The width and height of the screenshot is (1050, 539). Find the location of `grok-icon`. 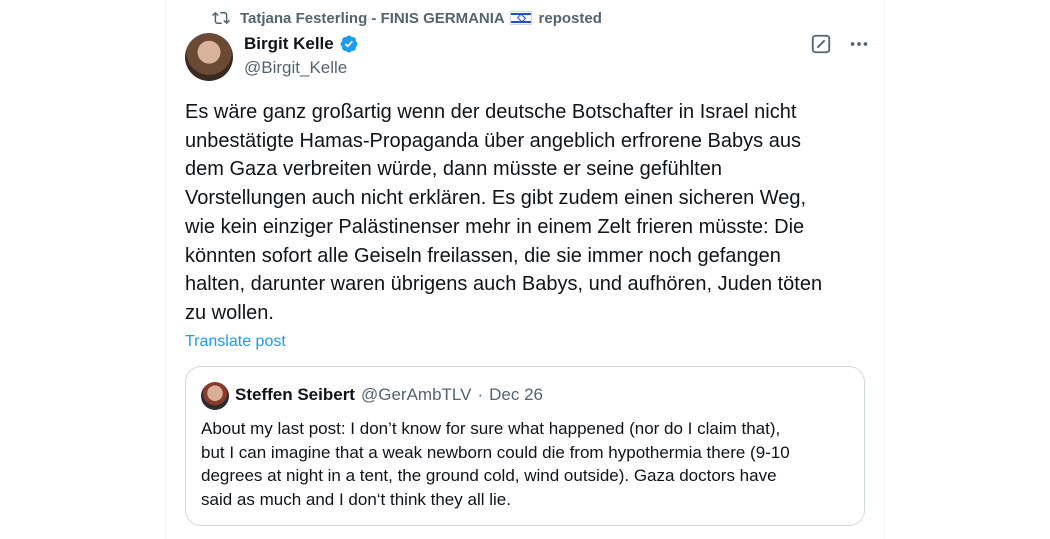

grok-icon is located at coordinates (821, 44).